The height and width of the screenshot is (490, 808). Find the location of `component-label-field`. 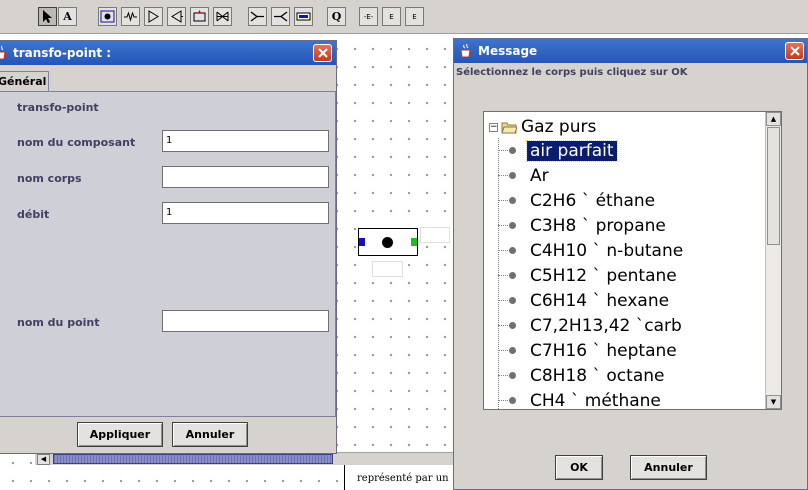

component-label-field is located at coordinates (435, 235).